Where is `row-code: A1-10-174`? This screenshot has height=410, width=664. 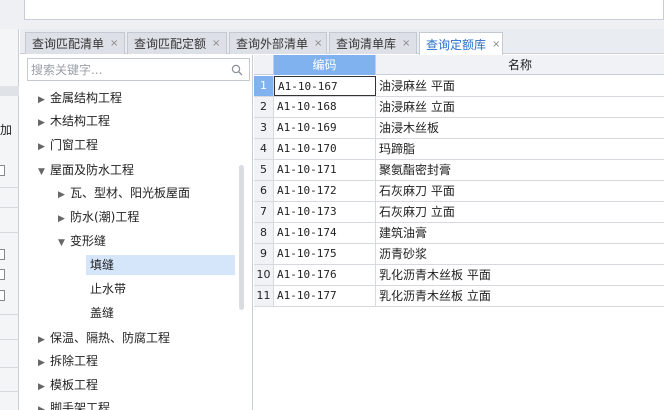
row-code: A1-10-174 is located at coordinates (325, 233).